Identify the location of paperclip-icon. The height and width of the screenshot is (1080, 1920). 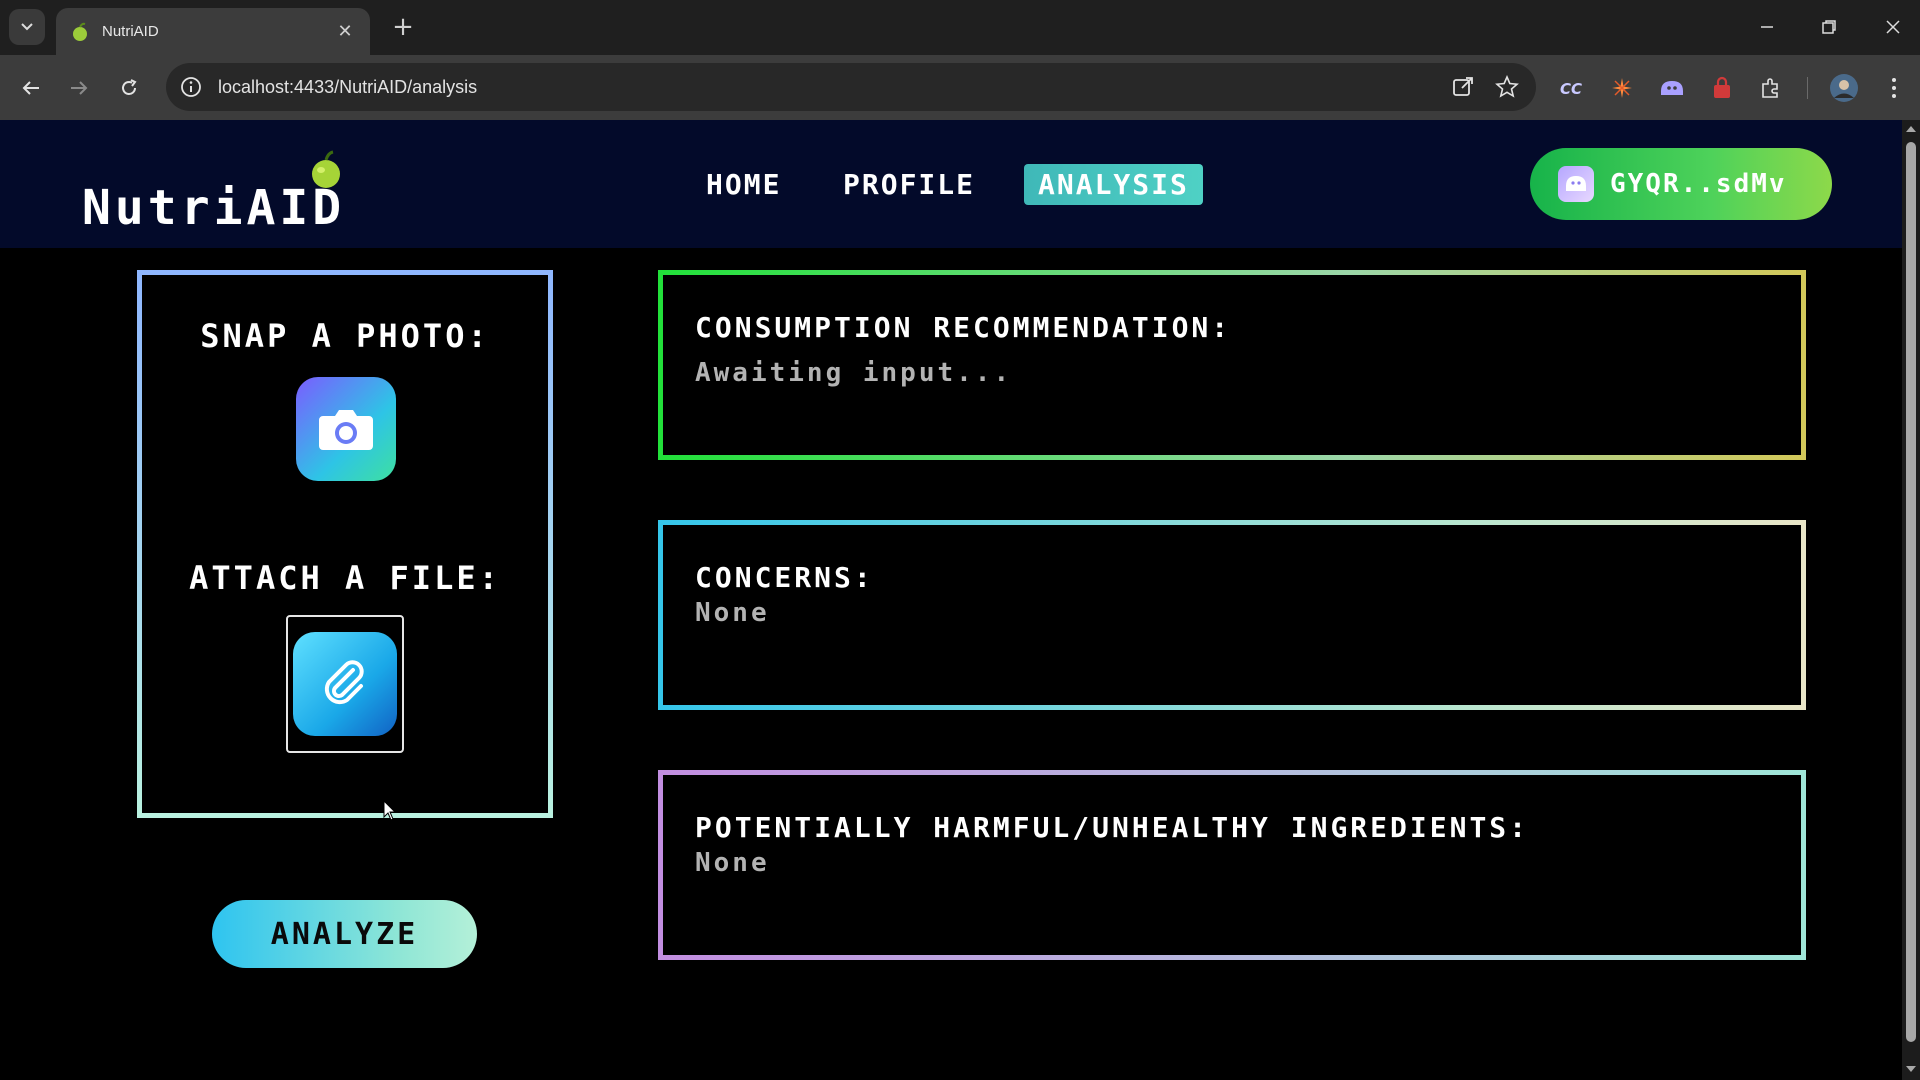
(344, 682).